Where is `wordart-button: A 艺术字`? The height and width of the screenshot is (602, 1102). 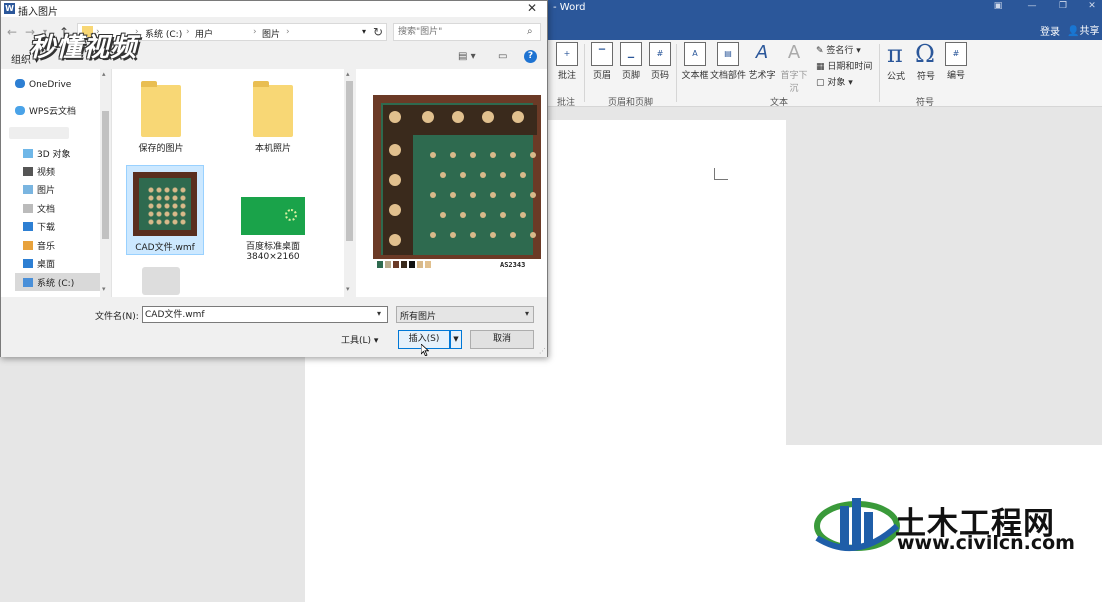 wordart-button: A 艺术字 is located at coordinates (762, 61).